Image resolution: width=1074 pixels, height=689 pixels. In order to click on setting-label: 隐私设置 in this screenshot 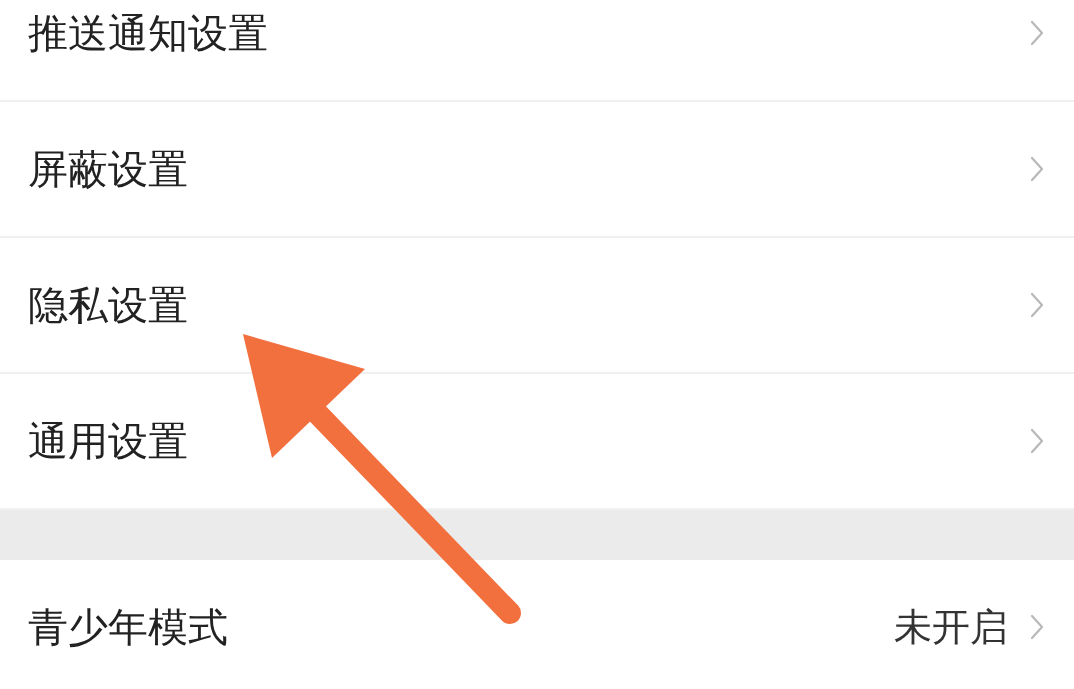, I will do `click(108, 305)`.